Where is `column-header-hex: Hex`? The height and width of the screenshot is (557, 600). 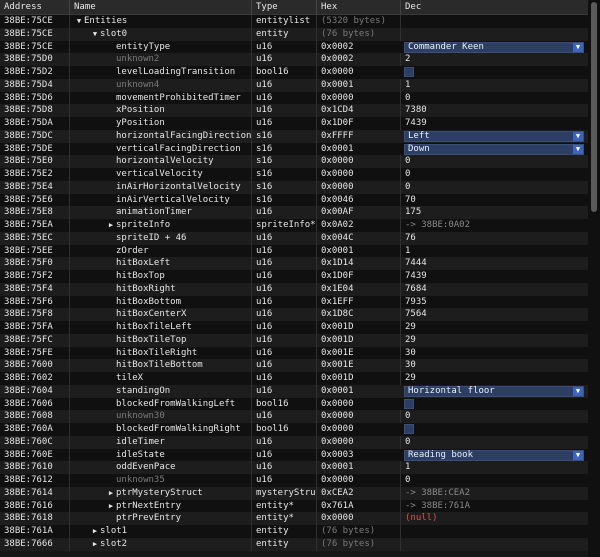 column-header-hex: Hex is located at coordinates (358, 7).